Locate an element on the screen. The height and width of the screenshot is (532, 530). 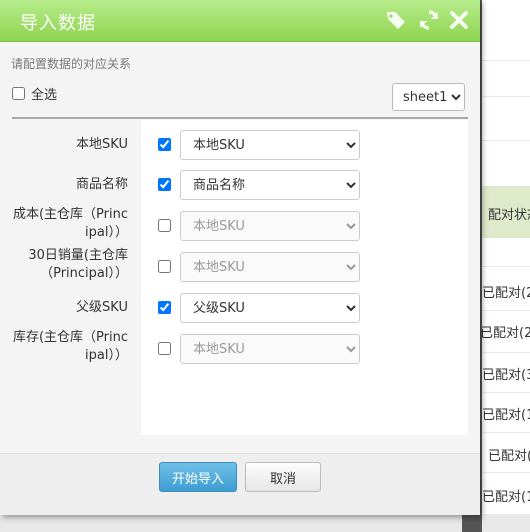
tag-icon is located at coordinates (396, 20).